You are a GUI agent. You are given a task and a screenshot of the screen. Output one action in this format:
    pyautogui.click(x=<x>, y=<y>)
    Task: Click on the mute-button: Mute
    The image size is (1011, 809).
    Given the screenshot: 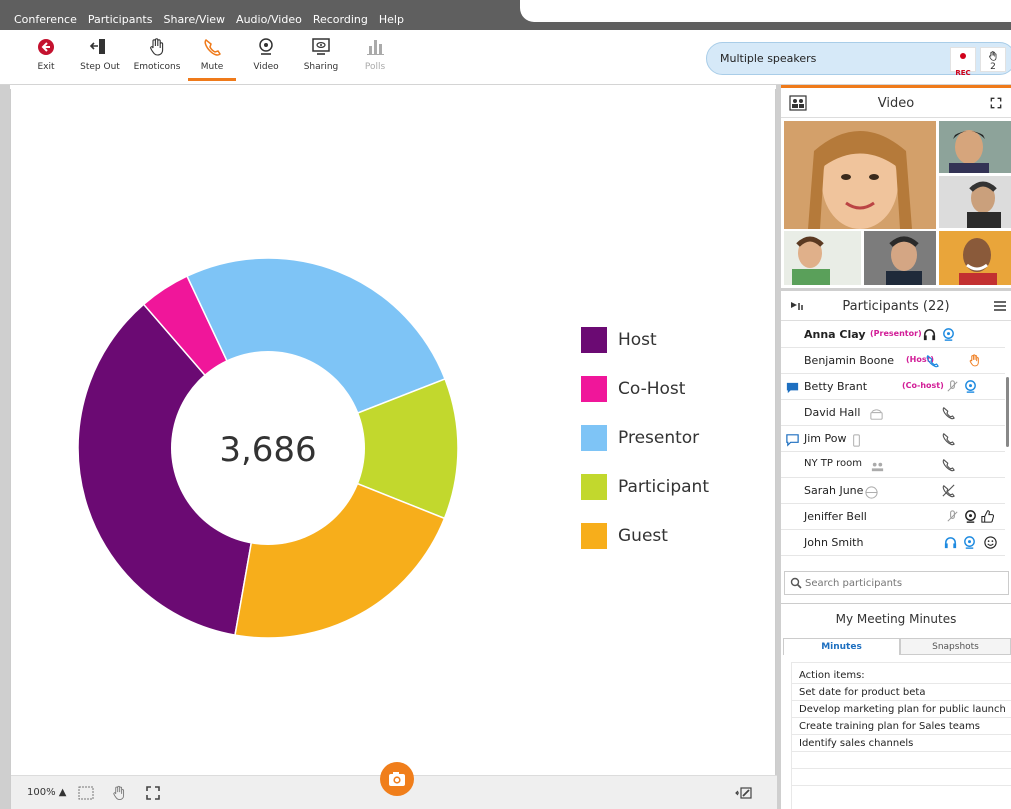 What is the action you would take?
    pyautogui.click(x=212, y=58)
    